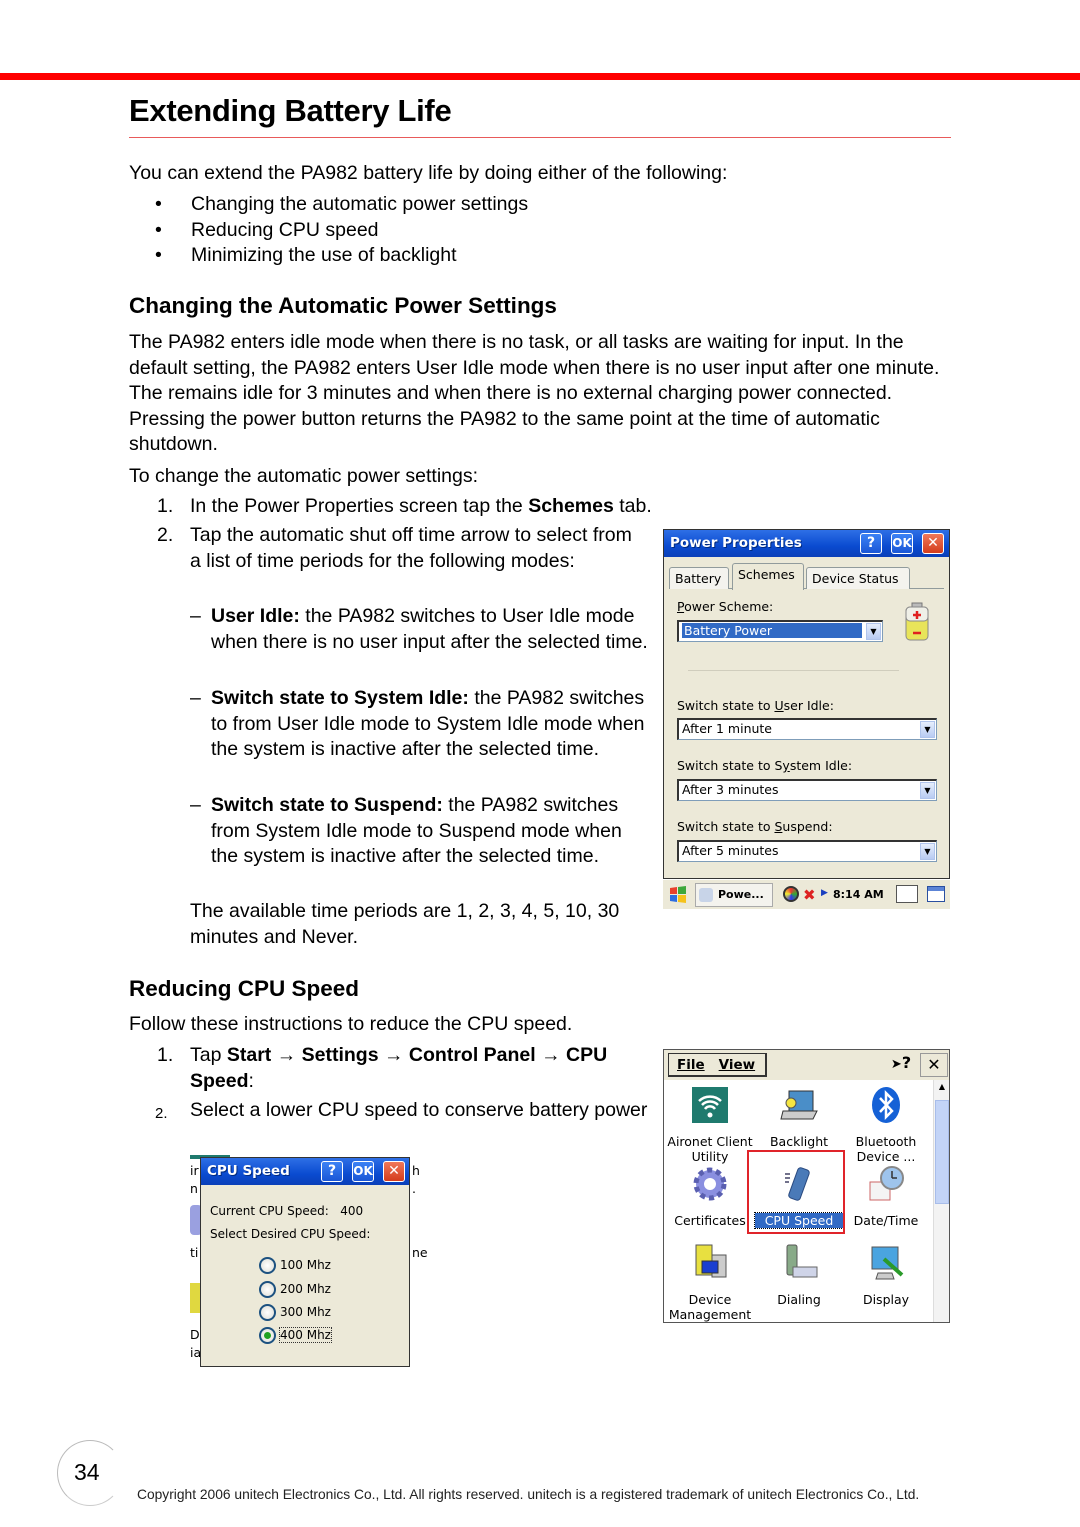  Describe the element at coordinates (936, 894) in the screenshot. I see `desktop-switch-icon` at that location.